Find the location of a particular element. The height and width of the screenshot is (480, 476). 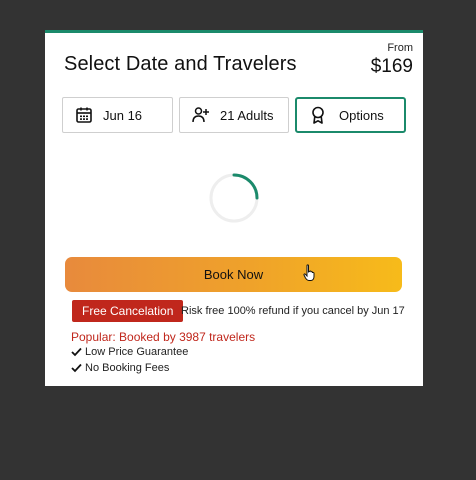

options-label: Options is located at coordinates (361, 115).